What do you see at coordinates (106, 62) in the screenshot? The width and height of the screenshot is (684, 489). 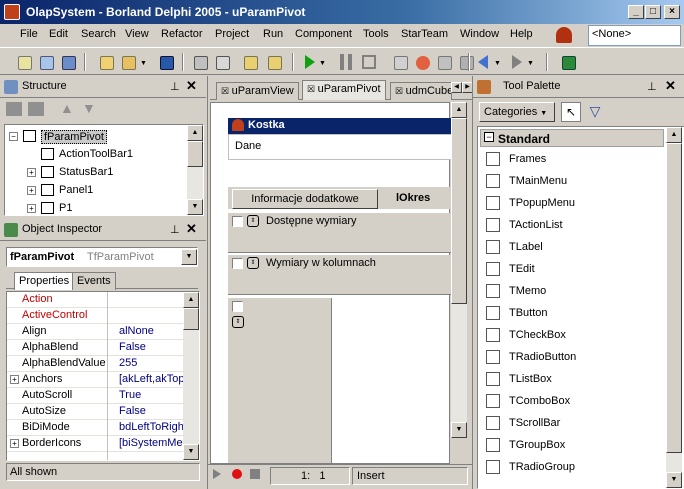 I see `new-form-icon` at bounding box center [106, 62].